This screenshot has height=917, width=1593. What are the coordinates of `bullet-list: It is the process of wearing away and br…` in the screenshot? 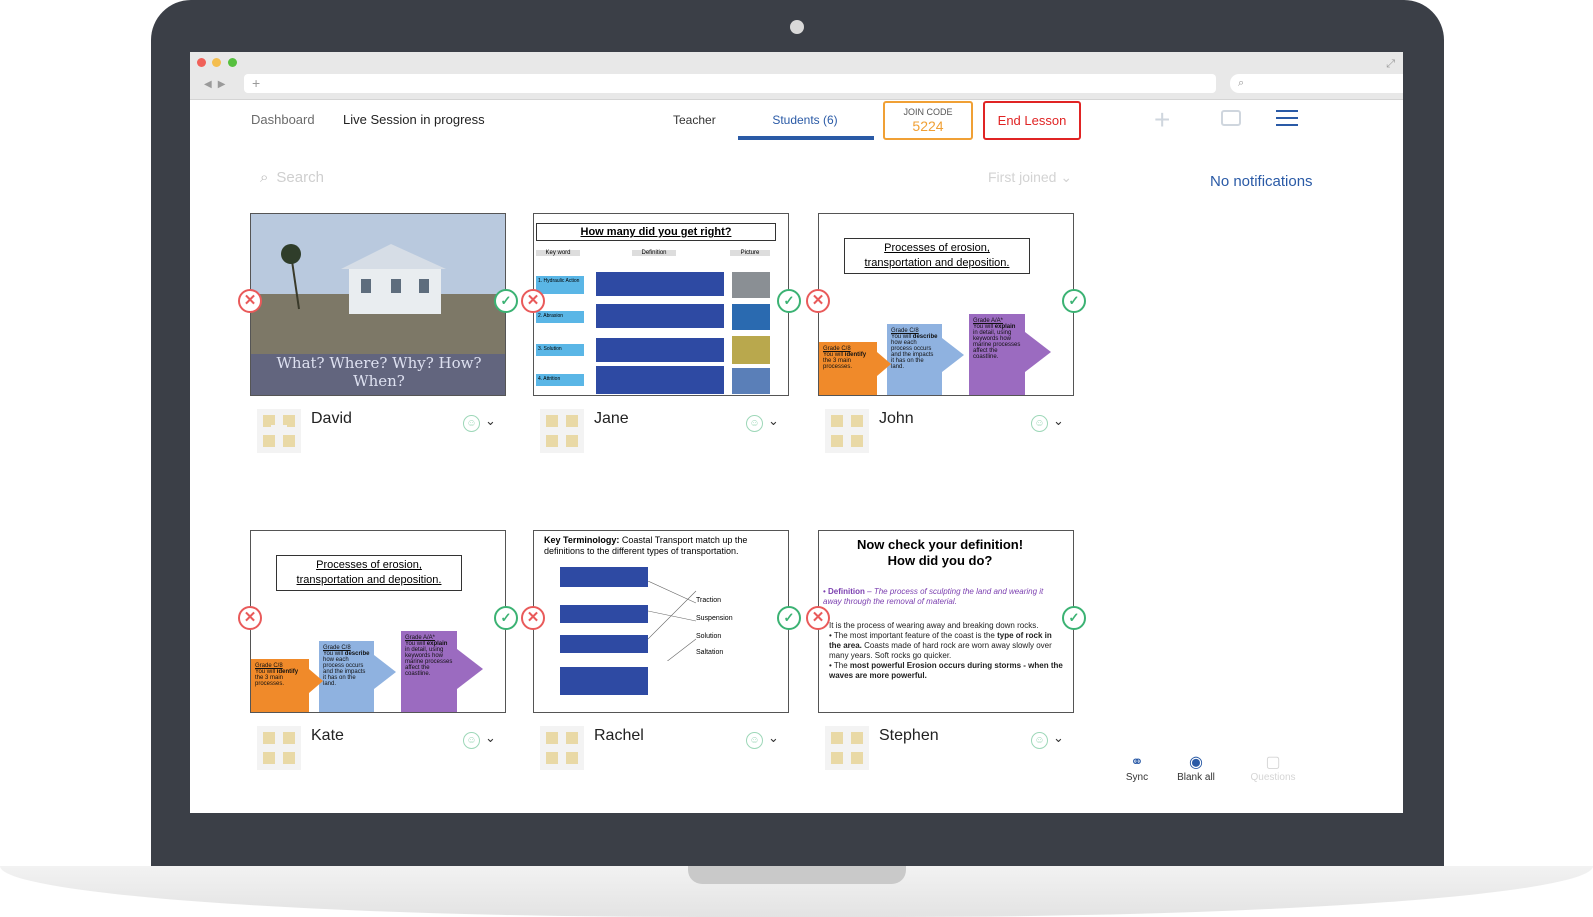 It's located at (946, 651).